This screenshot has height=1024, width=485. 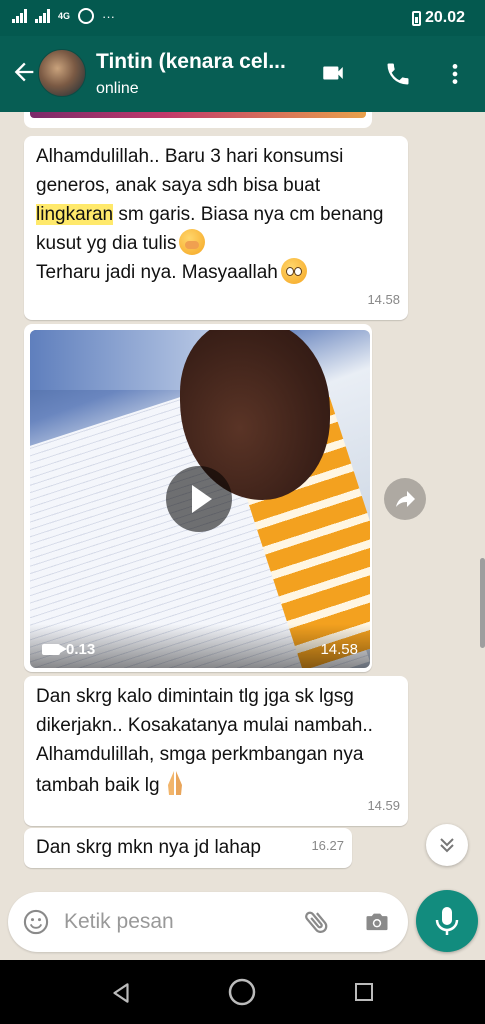 I want to click on video-duration: 0.13, so click(x=68, y=649).